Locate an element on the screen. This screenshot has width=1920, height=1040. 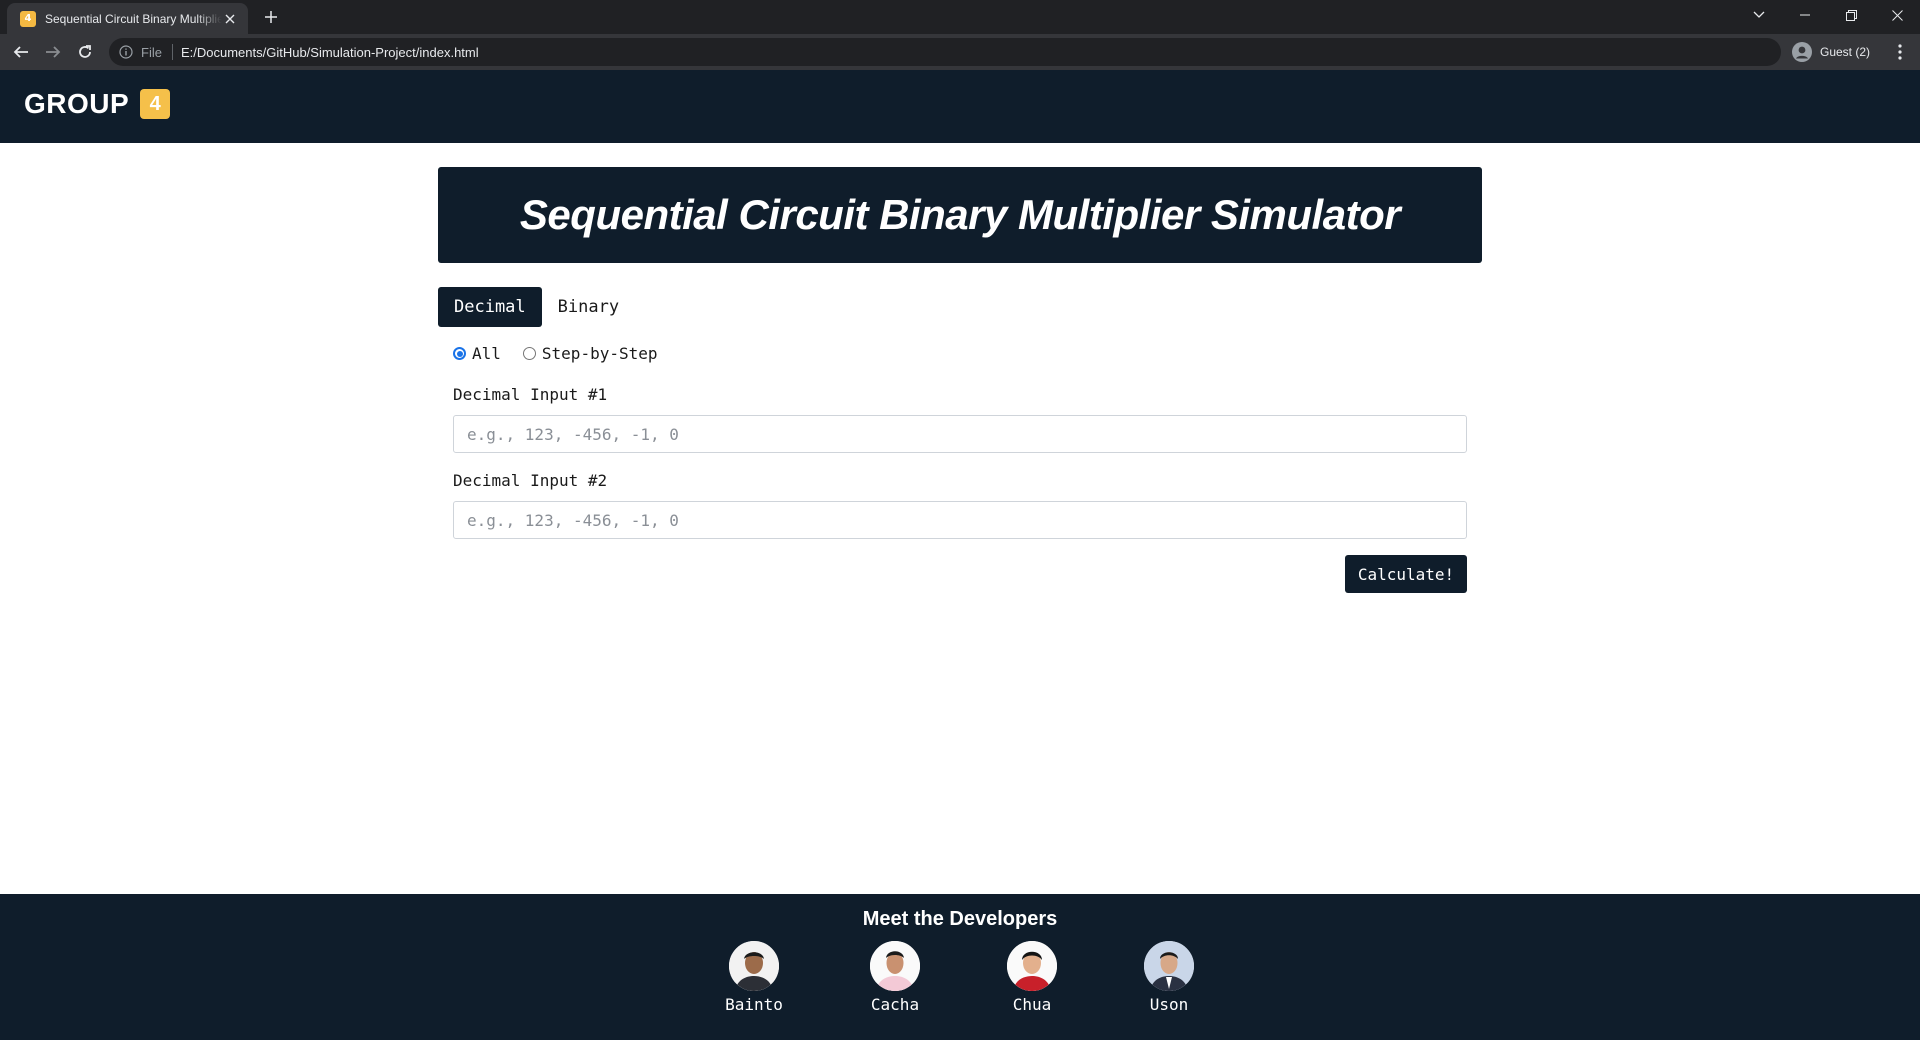
developer-card: Bainto is located at coordinates (754, 977).